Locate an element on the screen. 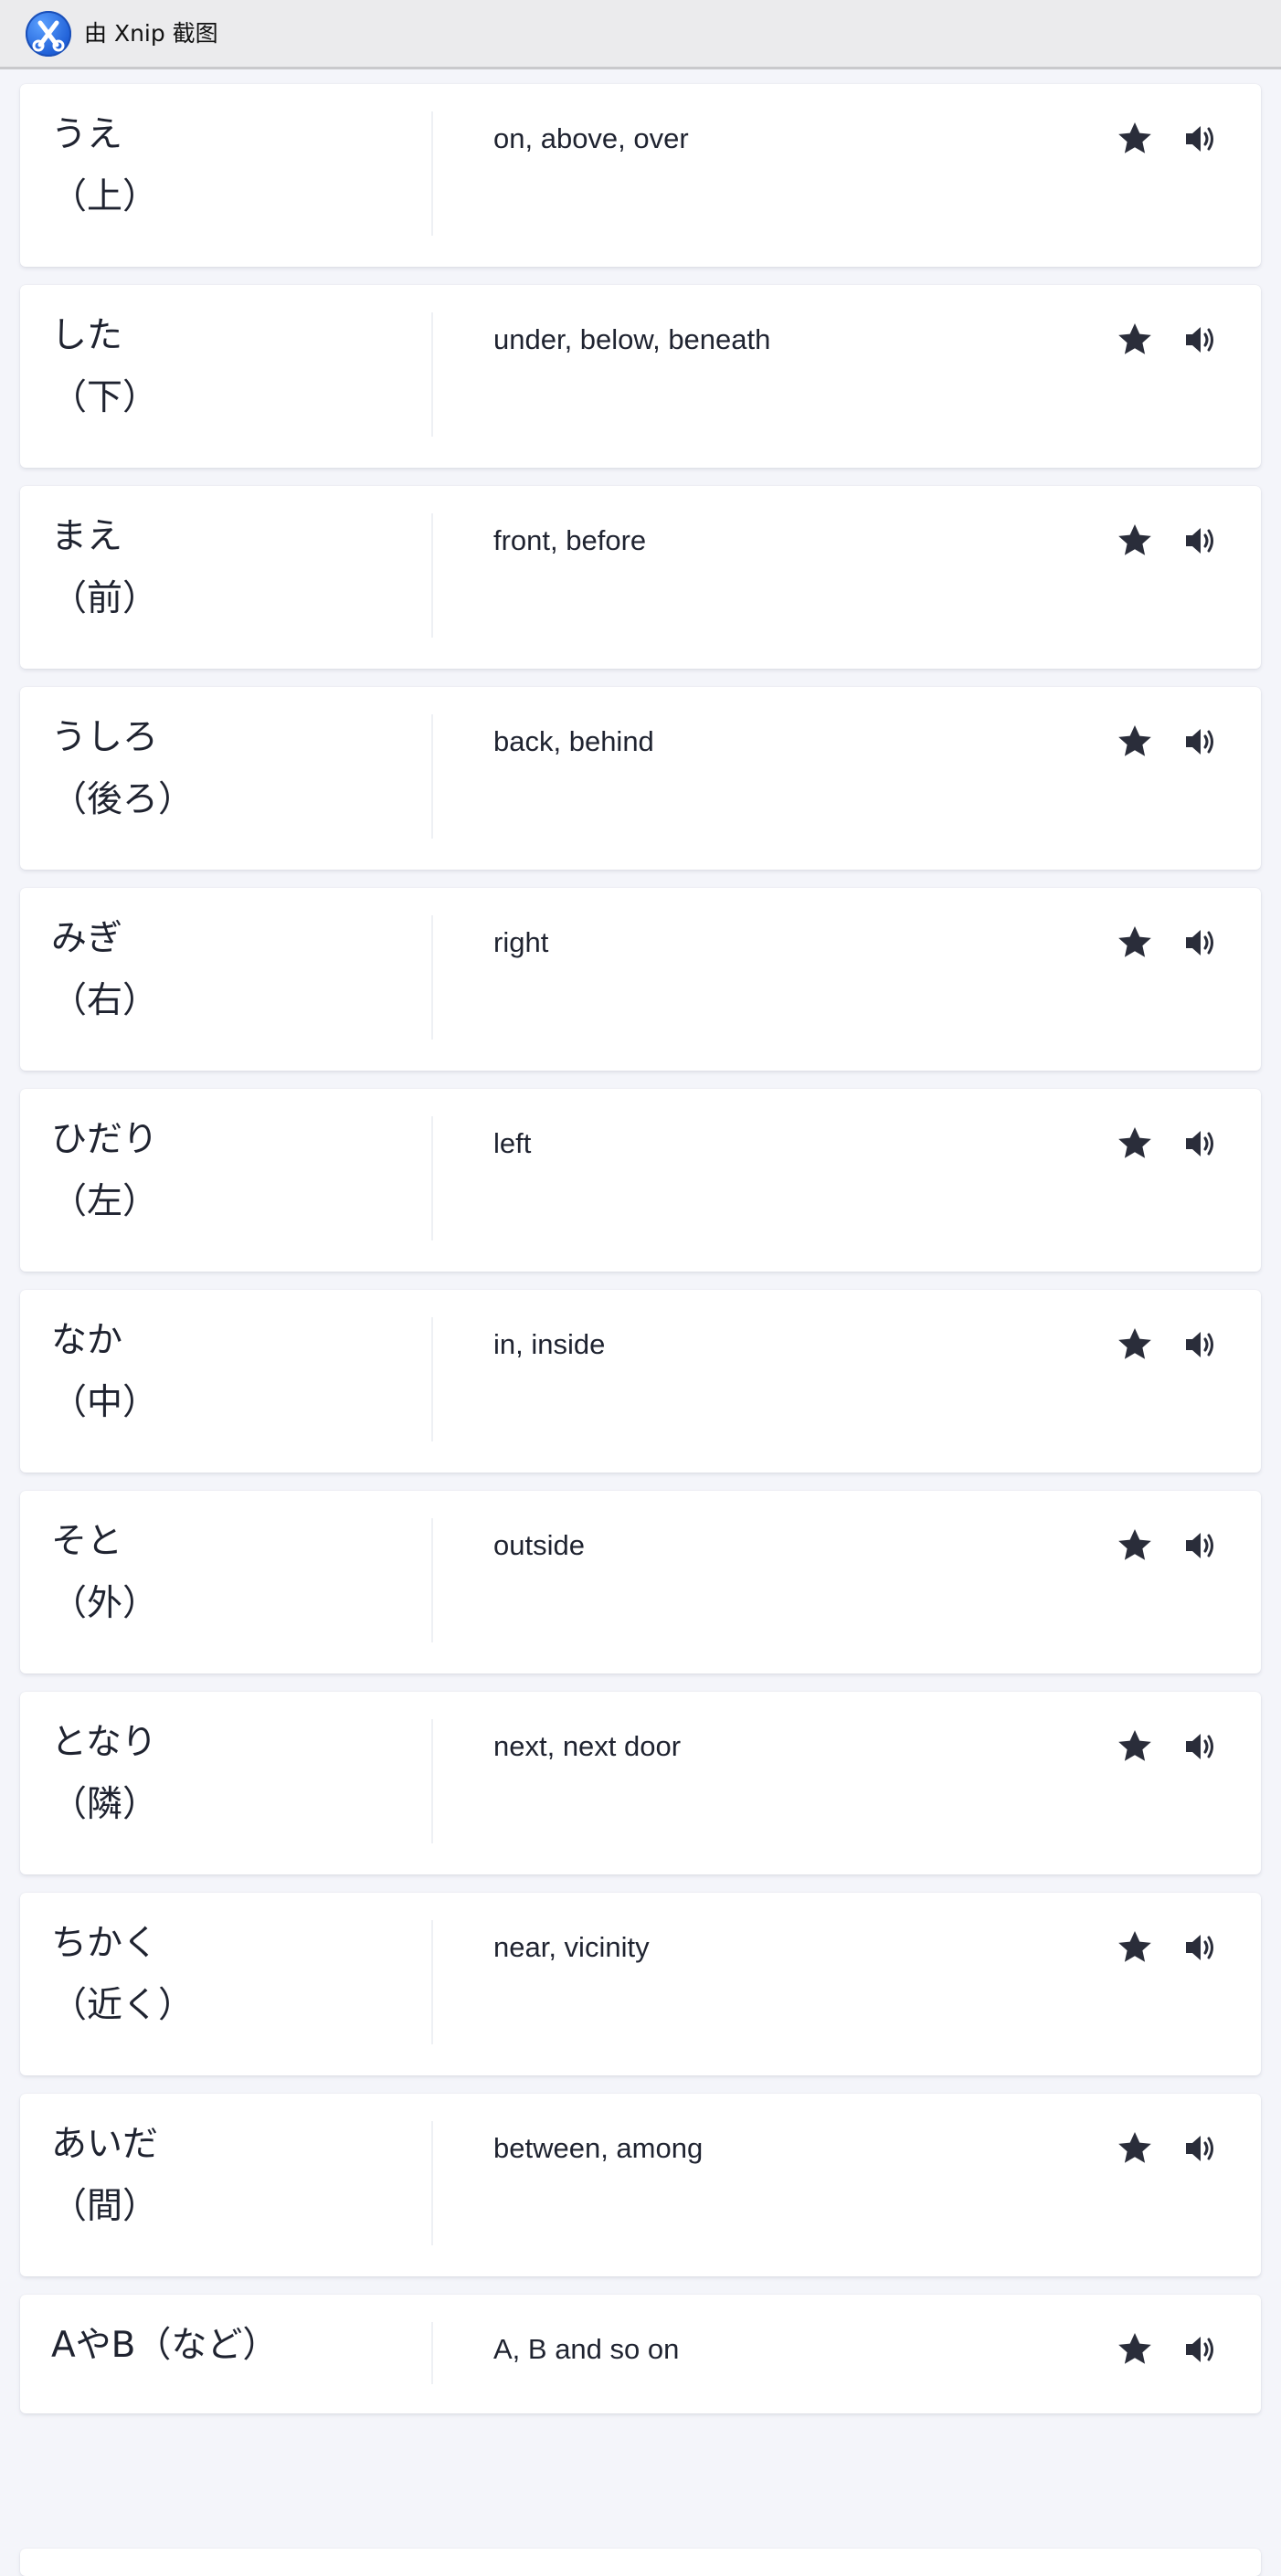 This screenshot has width=1281, height=2576. term-meaning: next, next door is located at coordinates (587, 1746).